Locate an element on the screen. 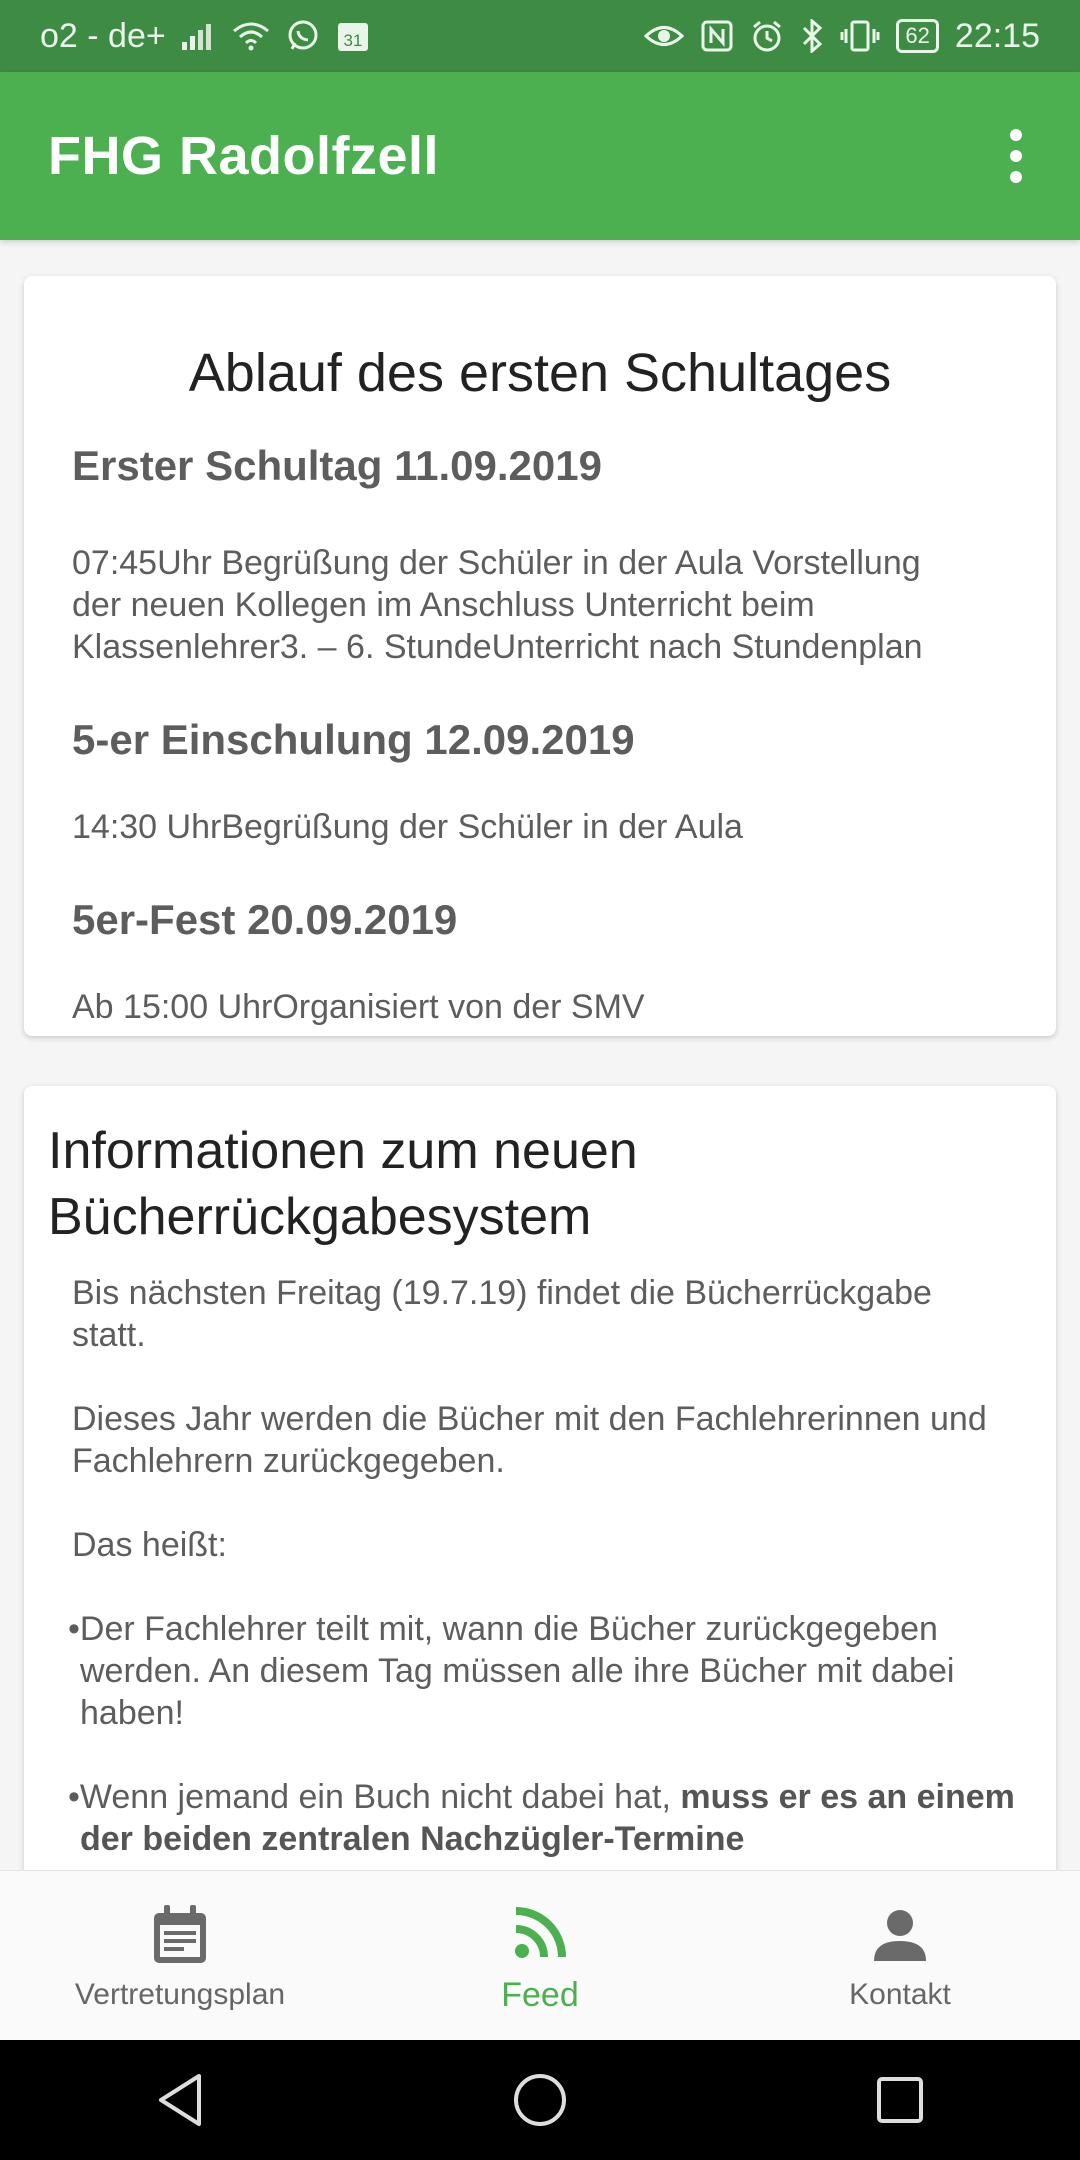  section-heading: Erster Schultag 11.09.2019 is located at coordinates (337, 465).